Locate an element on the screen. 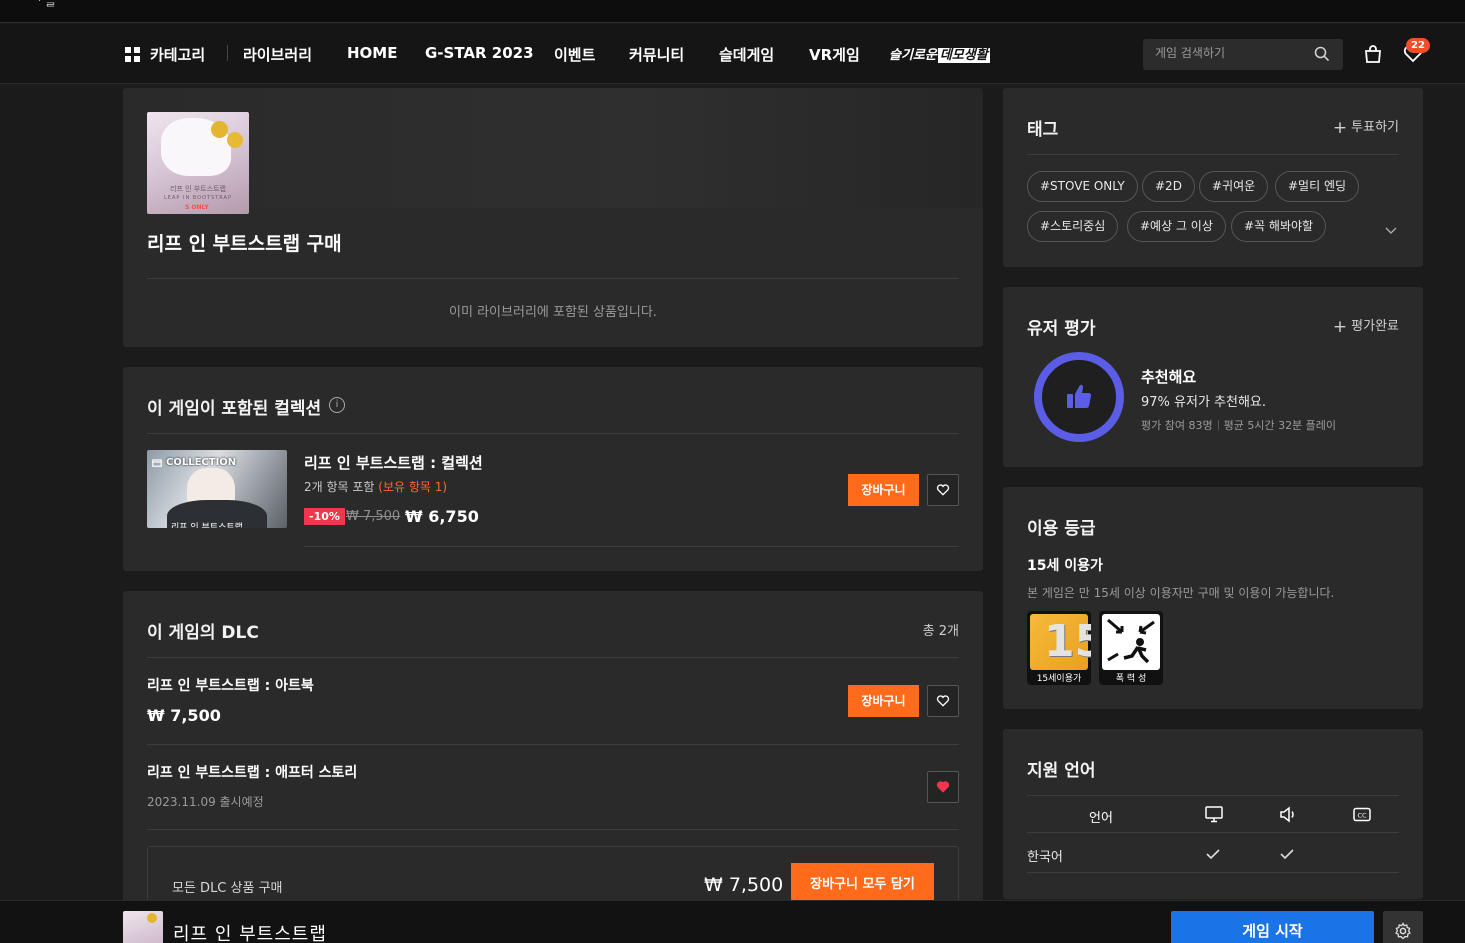  purchase-title: 리프 인 부트스트랩 구매 is located at coordinates (244, 244).